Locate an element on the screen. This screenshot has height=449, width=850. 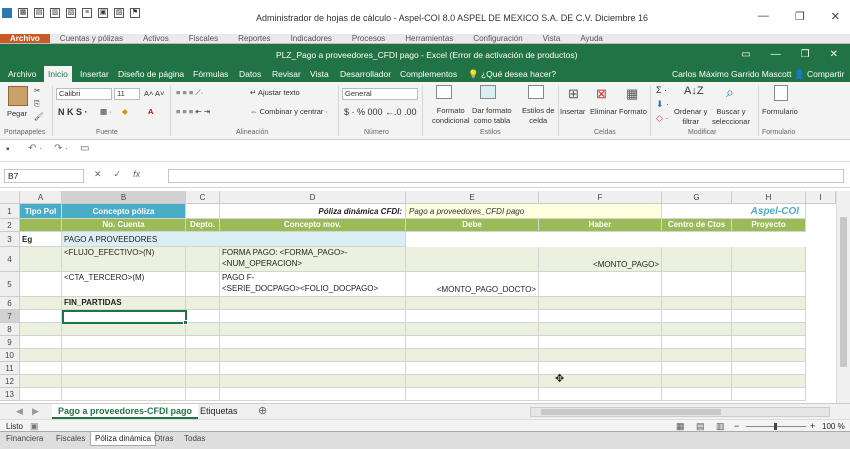
delete-cells-button: Eliminar is located at coordinates (603, 111).